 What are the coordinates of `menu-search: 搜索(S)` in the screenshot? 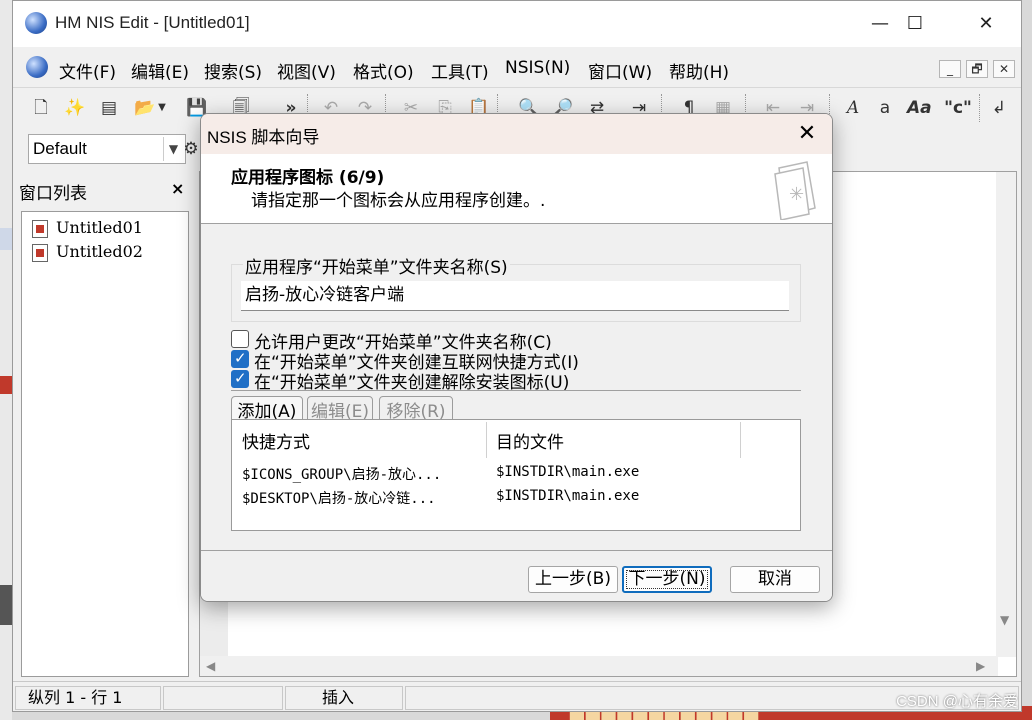 It's located at (233, 70).